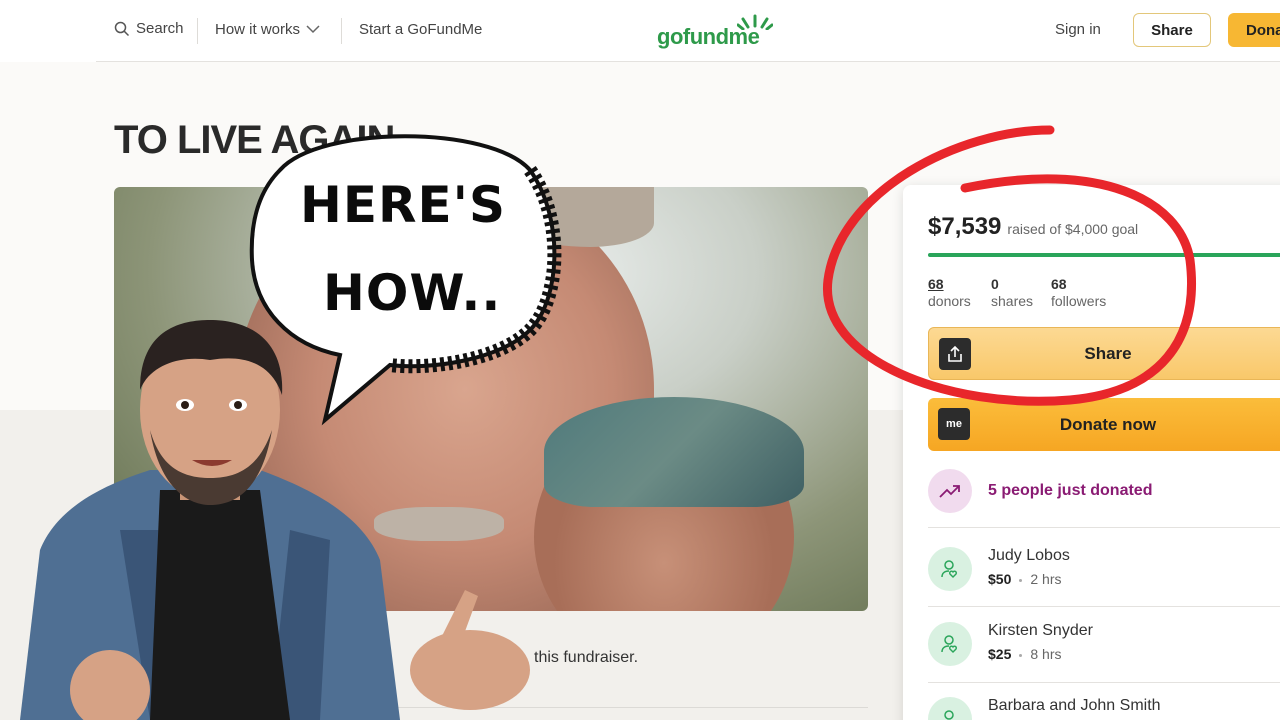 The image size is (1280, 720). I want to click on recent-donations-text: 5 people just donated, so click(1070, 490).